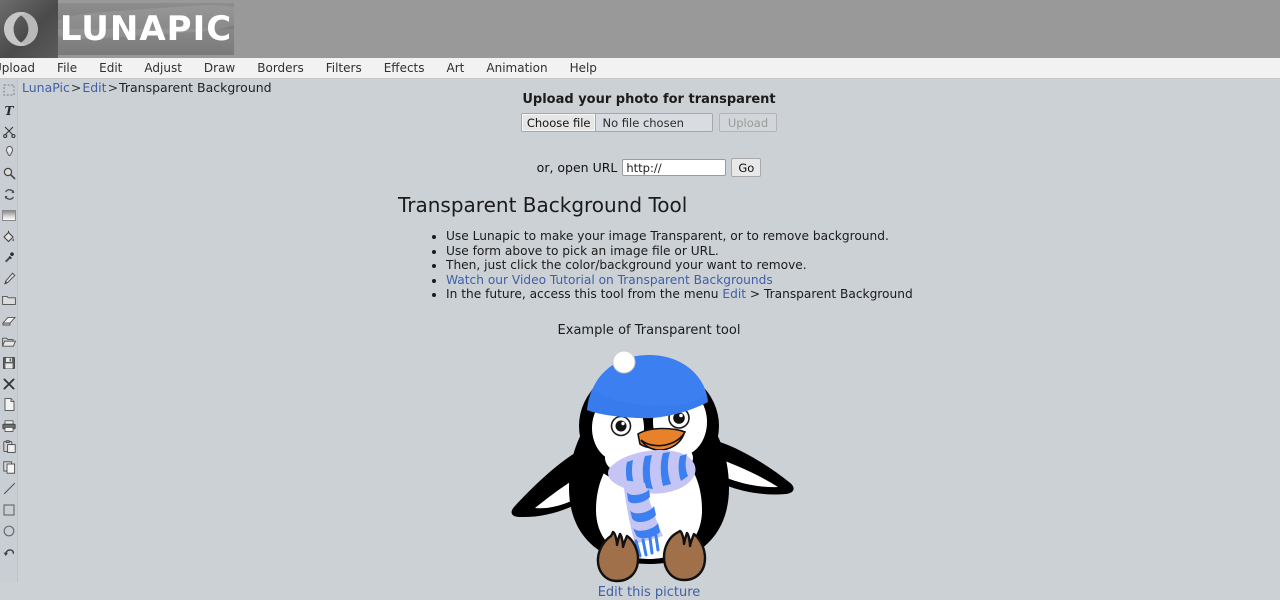 This screenshot has width=1280, height=600. I want to click on file-status-label: No file chosen, so click(643, 122).